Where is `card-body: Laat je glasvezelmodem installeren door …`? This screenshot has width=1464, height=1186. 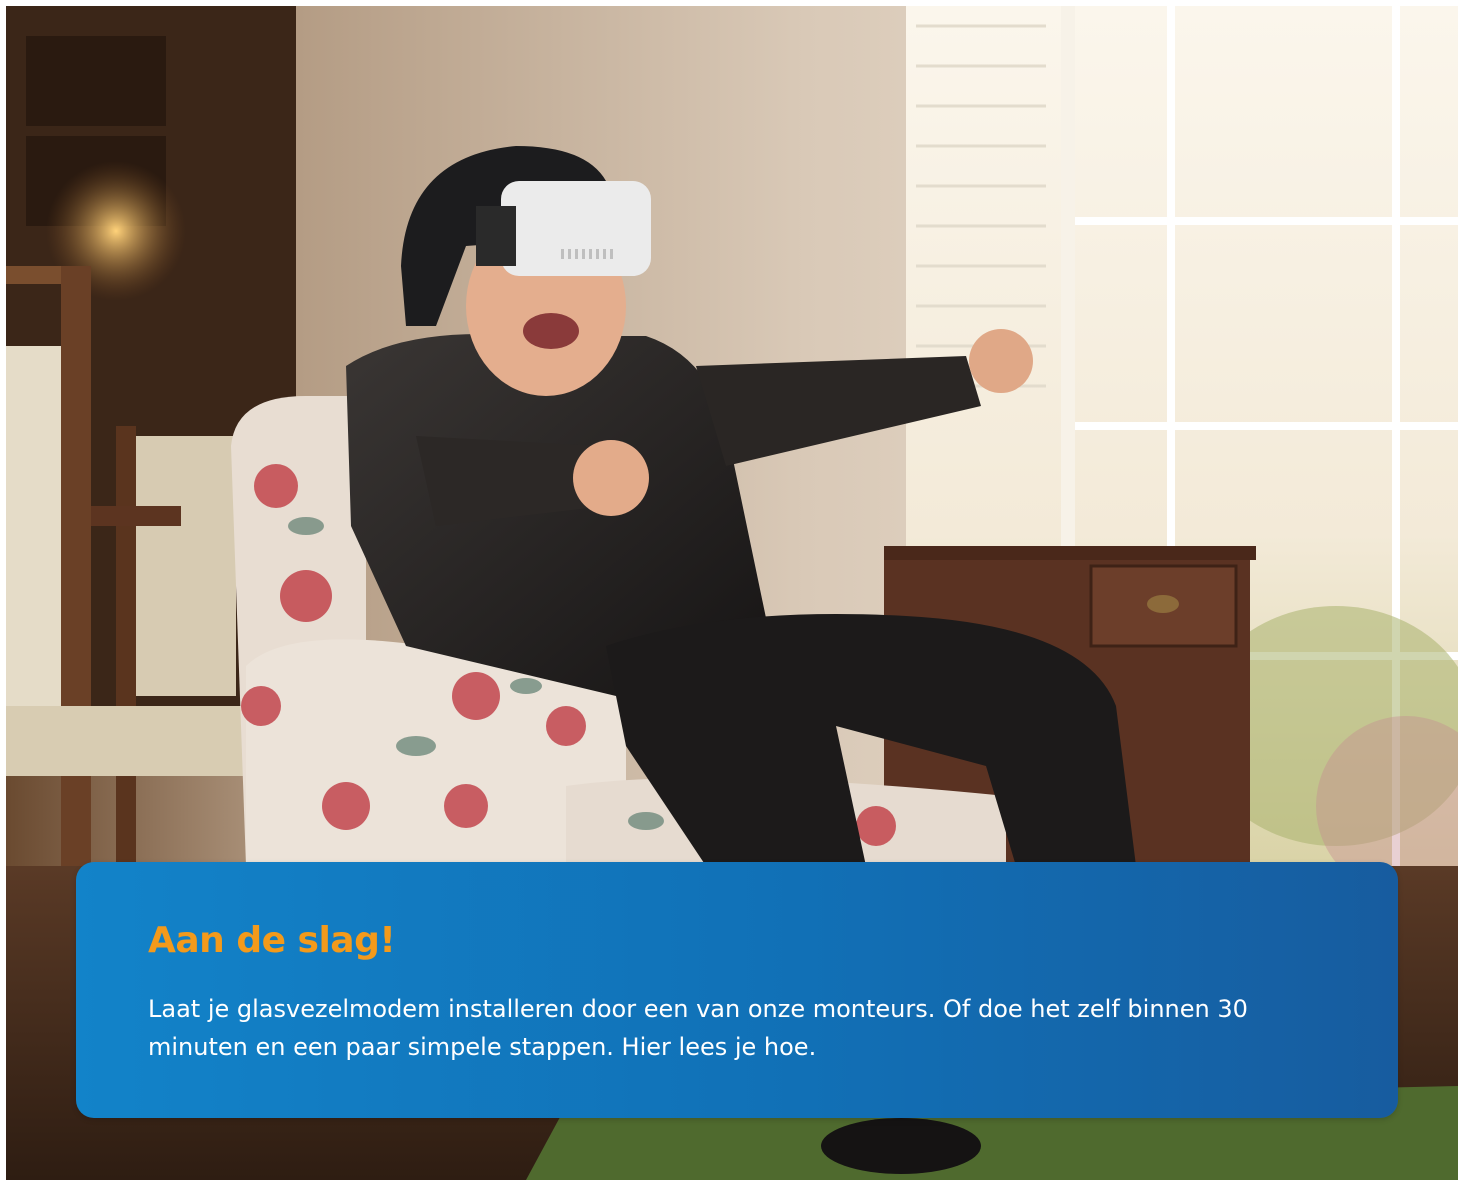 card-body: Laat je glasvezelmodem installeren door … is located at coordinates (698, 1028).